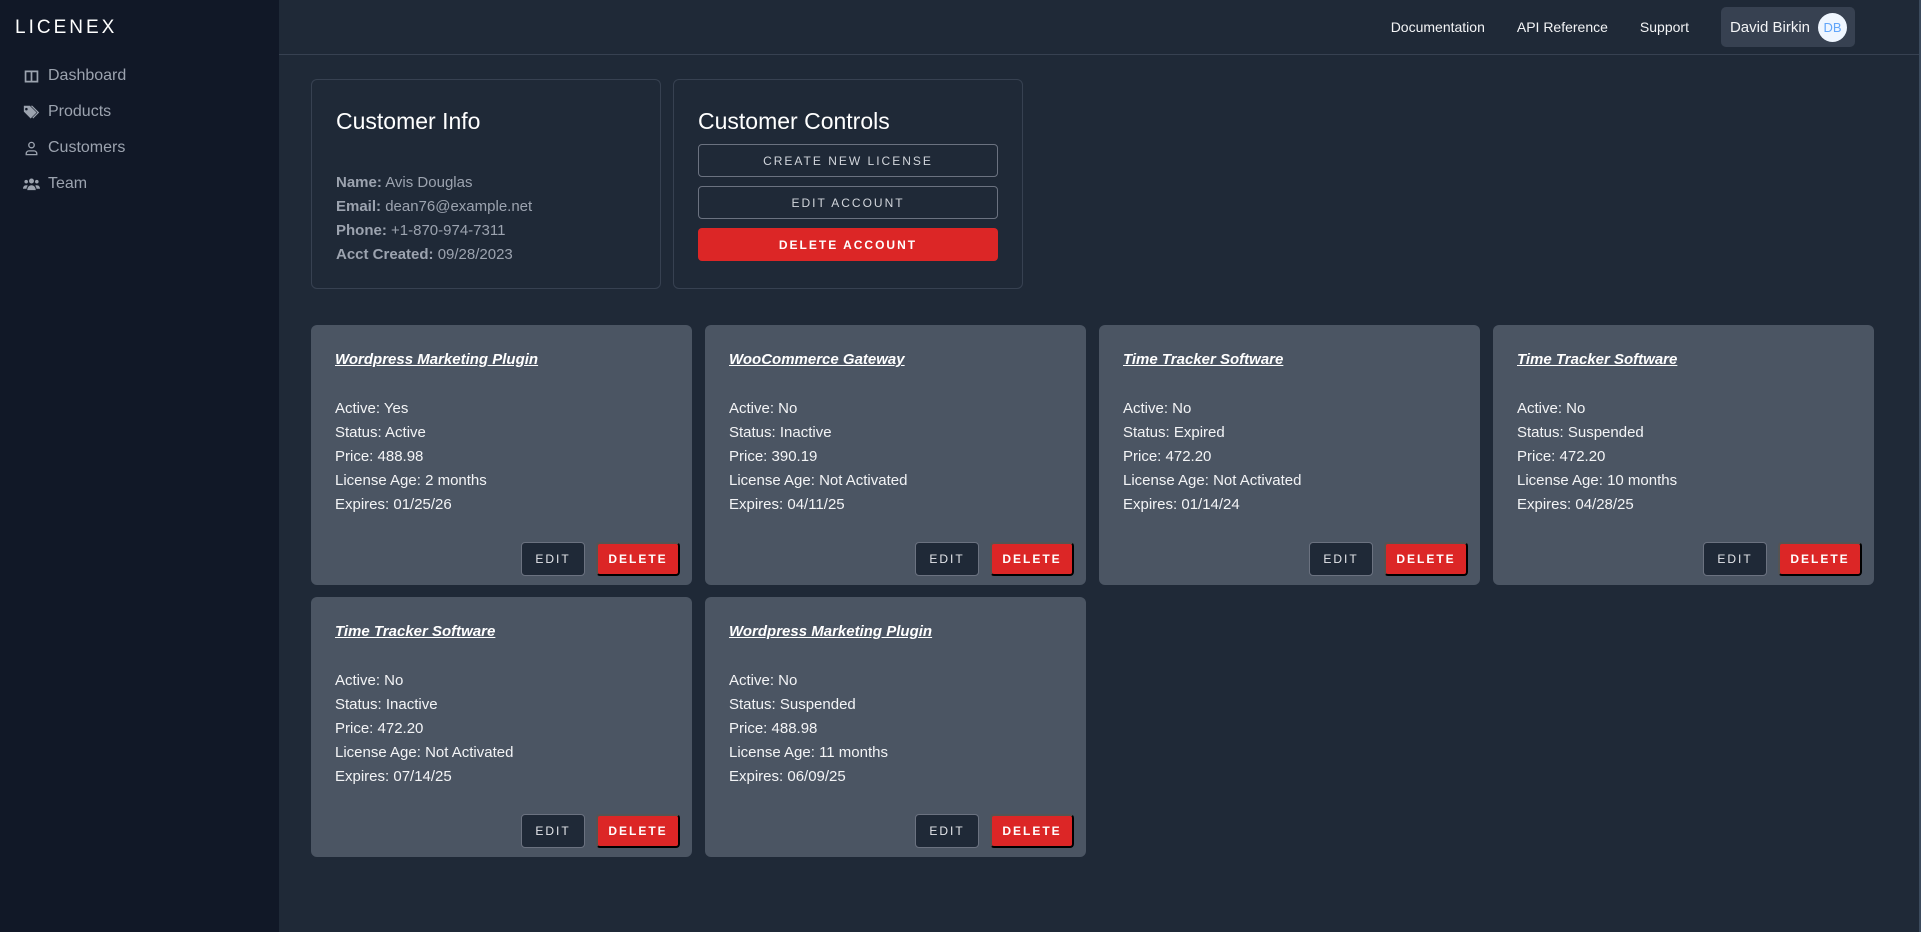 Image resolution: width=1921 pixels, height=932 pixels. I want to click on avatar: DB, so click(1832, 27).